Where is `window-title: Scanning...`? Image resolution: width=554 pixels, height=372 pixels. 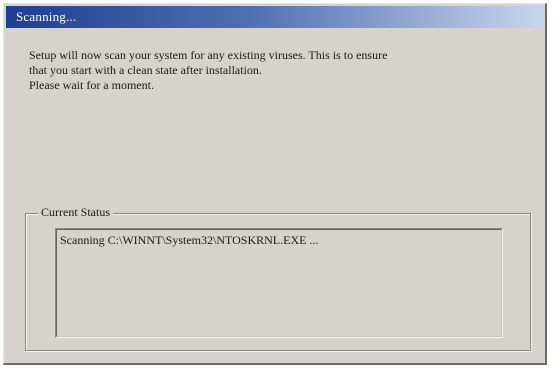
window-title: Scanning... is located at coordinates (46, 16).